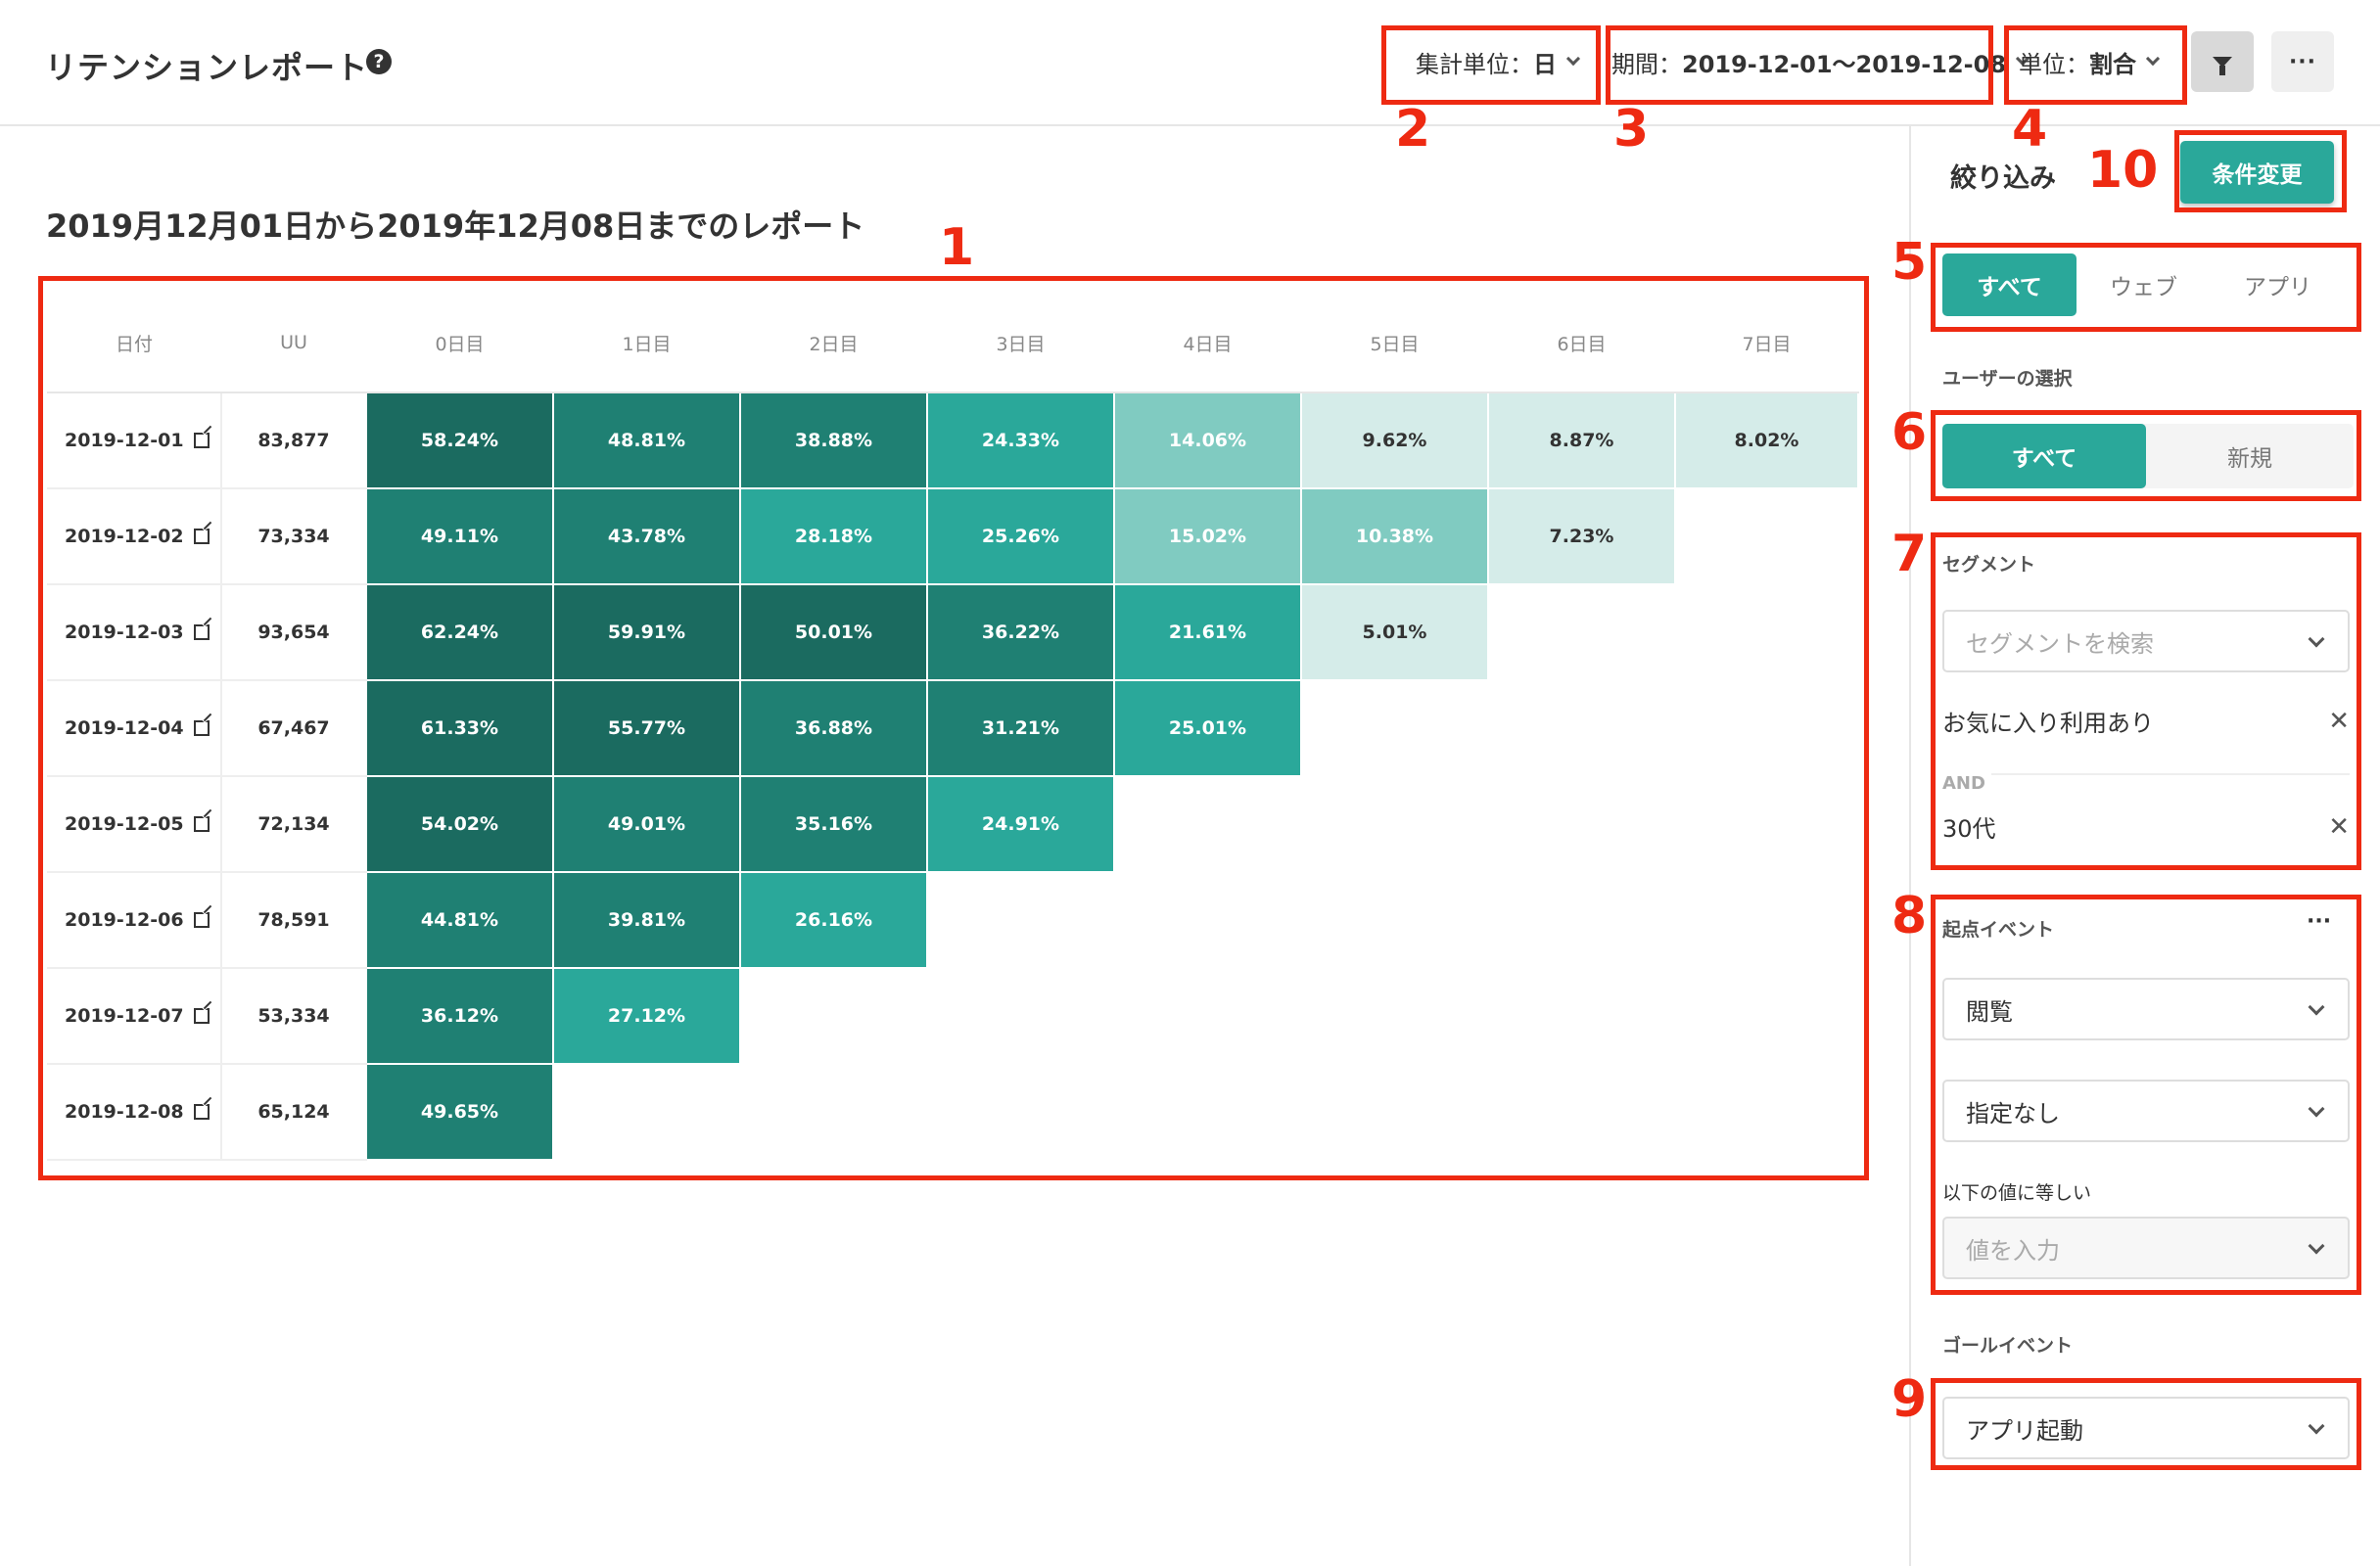 This screenshot has width=2380, height=1566. Describe the element at coordinates (1909, 433) in the screenshot. I see `annotation-number-6: 6` at that location.